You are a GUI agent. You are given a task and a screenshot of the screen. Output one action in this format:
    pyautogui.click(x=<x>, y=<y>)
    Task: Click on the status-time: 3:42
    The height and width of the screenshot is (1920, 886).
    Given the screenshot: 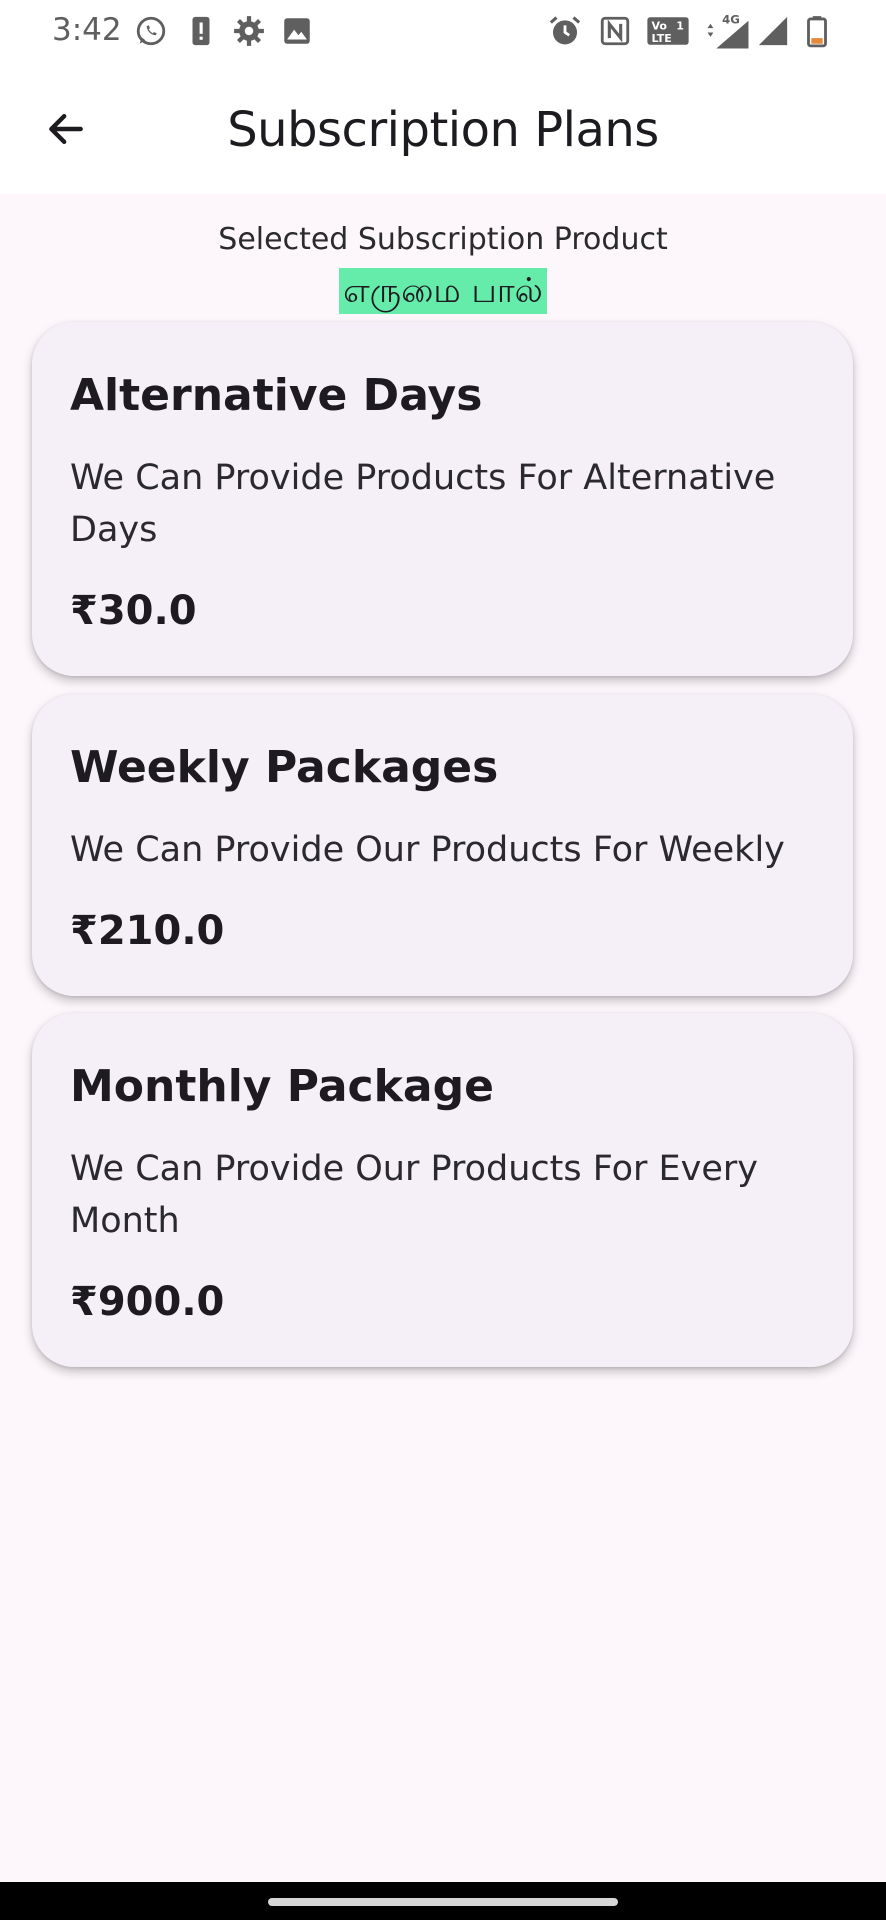 What is the action you would take?
    pyautogui.click(x=87, y=30)
    